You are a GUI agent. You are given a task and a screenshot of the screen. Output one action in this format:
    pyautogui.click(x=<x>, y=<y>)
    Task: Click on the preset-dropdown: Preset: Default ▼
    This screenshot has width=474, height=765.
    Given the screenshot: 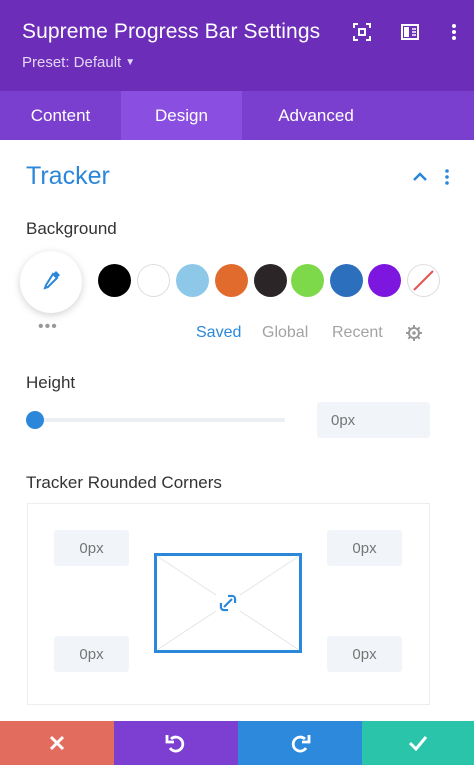 What is the action you would take?
    pyautogui.click(x=78, y=62)
    